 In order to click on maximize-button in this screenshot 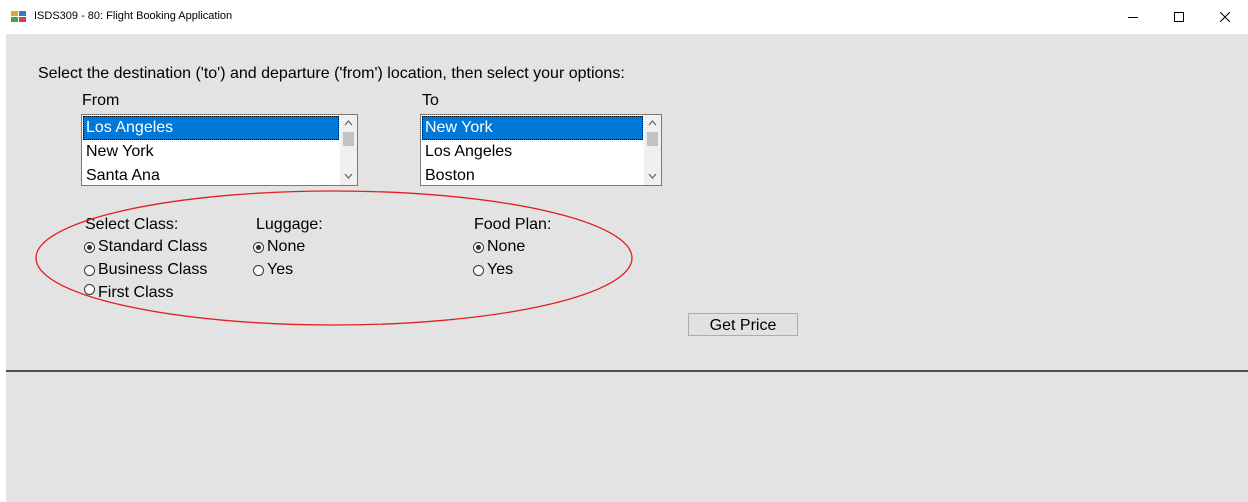, I will do `click(1179, 17)`.